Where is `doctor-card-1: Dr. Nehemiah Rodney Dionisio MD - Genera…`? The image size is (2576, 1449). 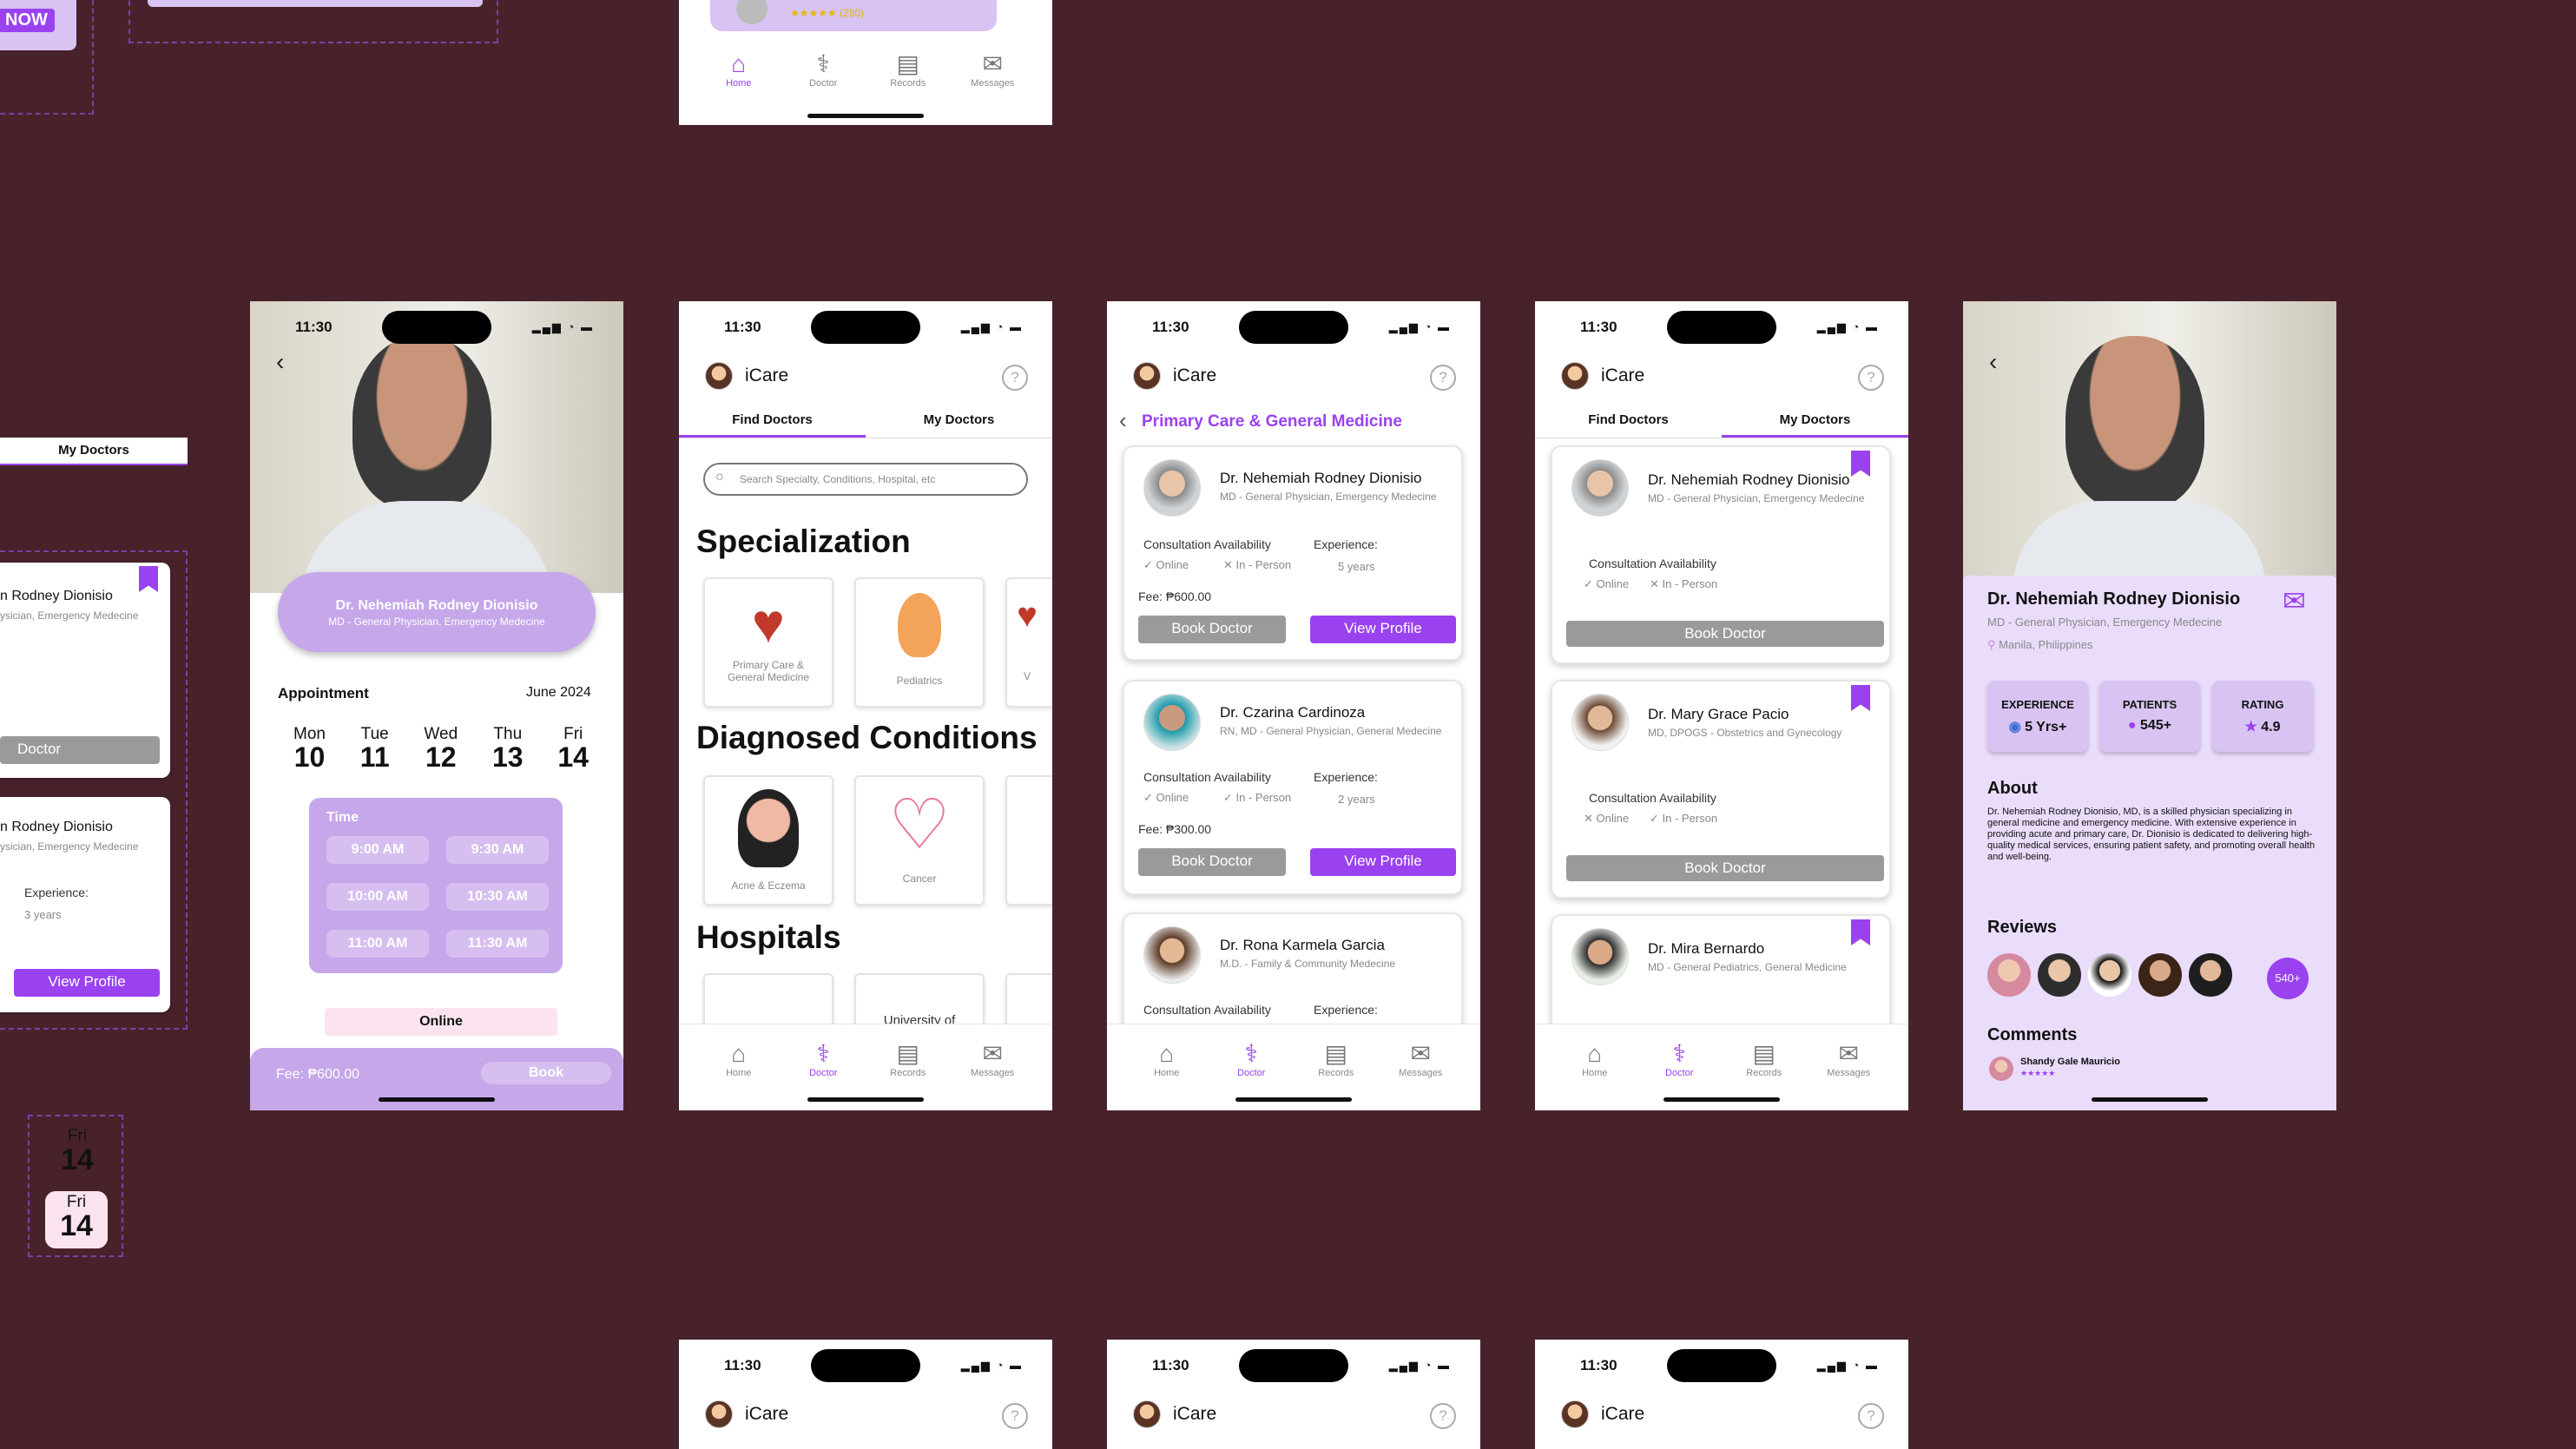 doctor-card-1: Dr. Nehemiah Rodney Dionisio MD - Genera… is located at coordinates (1293, 553).